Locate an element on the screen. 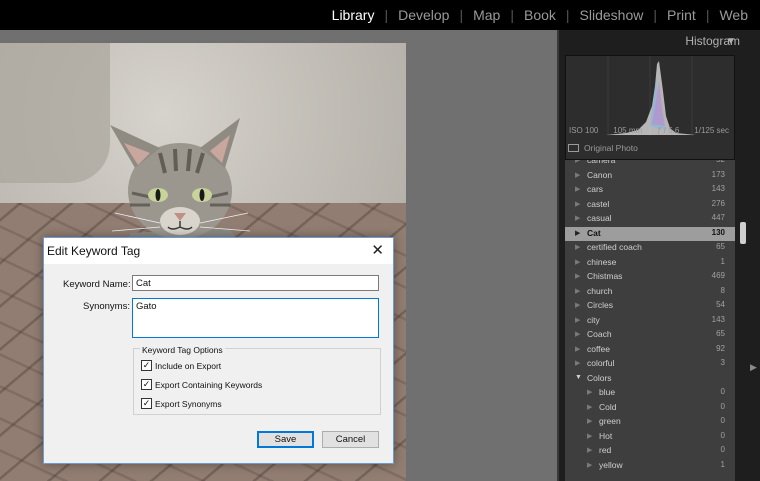 This screenshot has width=760, height=481. keyword-name: Hot is located at coordinates (606, 435).